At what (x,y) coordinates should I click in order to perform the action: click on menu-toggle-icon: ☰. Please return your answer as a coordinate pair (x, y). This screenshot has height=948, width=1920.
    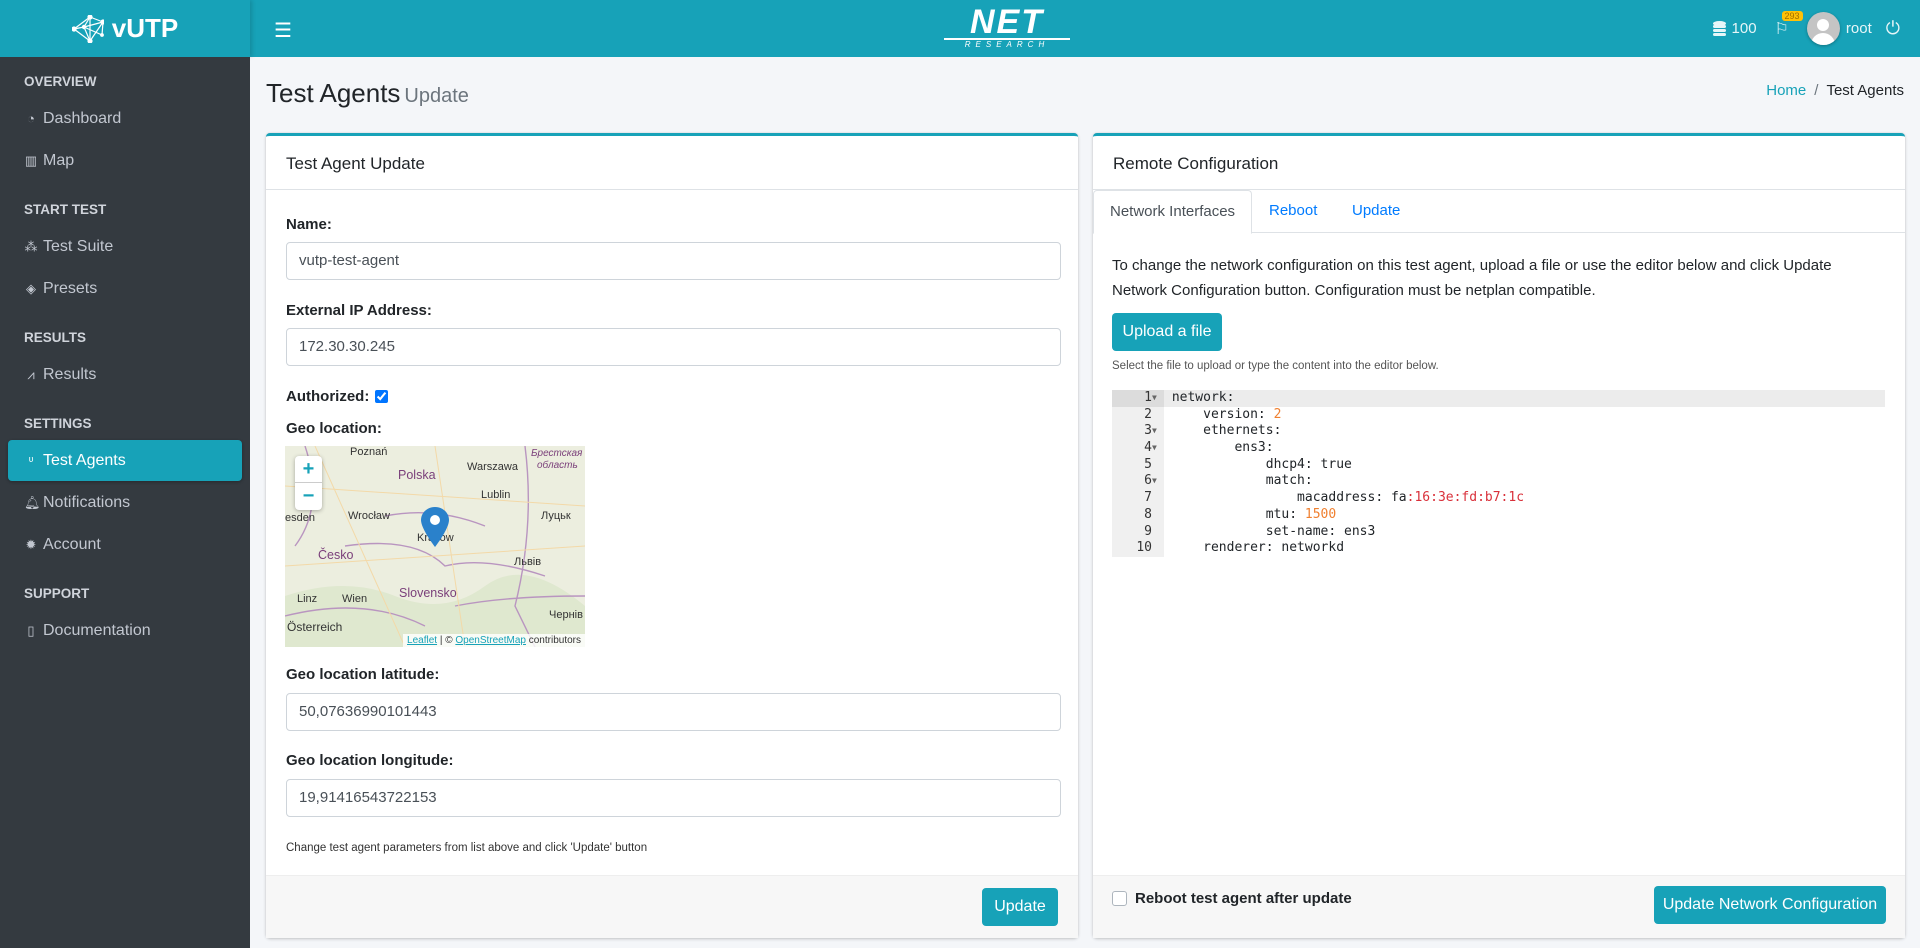
    Looking at the image, I should click on (283, 30).